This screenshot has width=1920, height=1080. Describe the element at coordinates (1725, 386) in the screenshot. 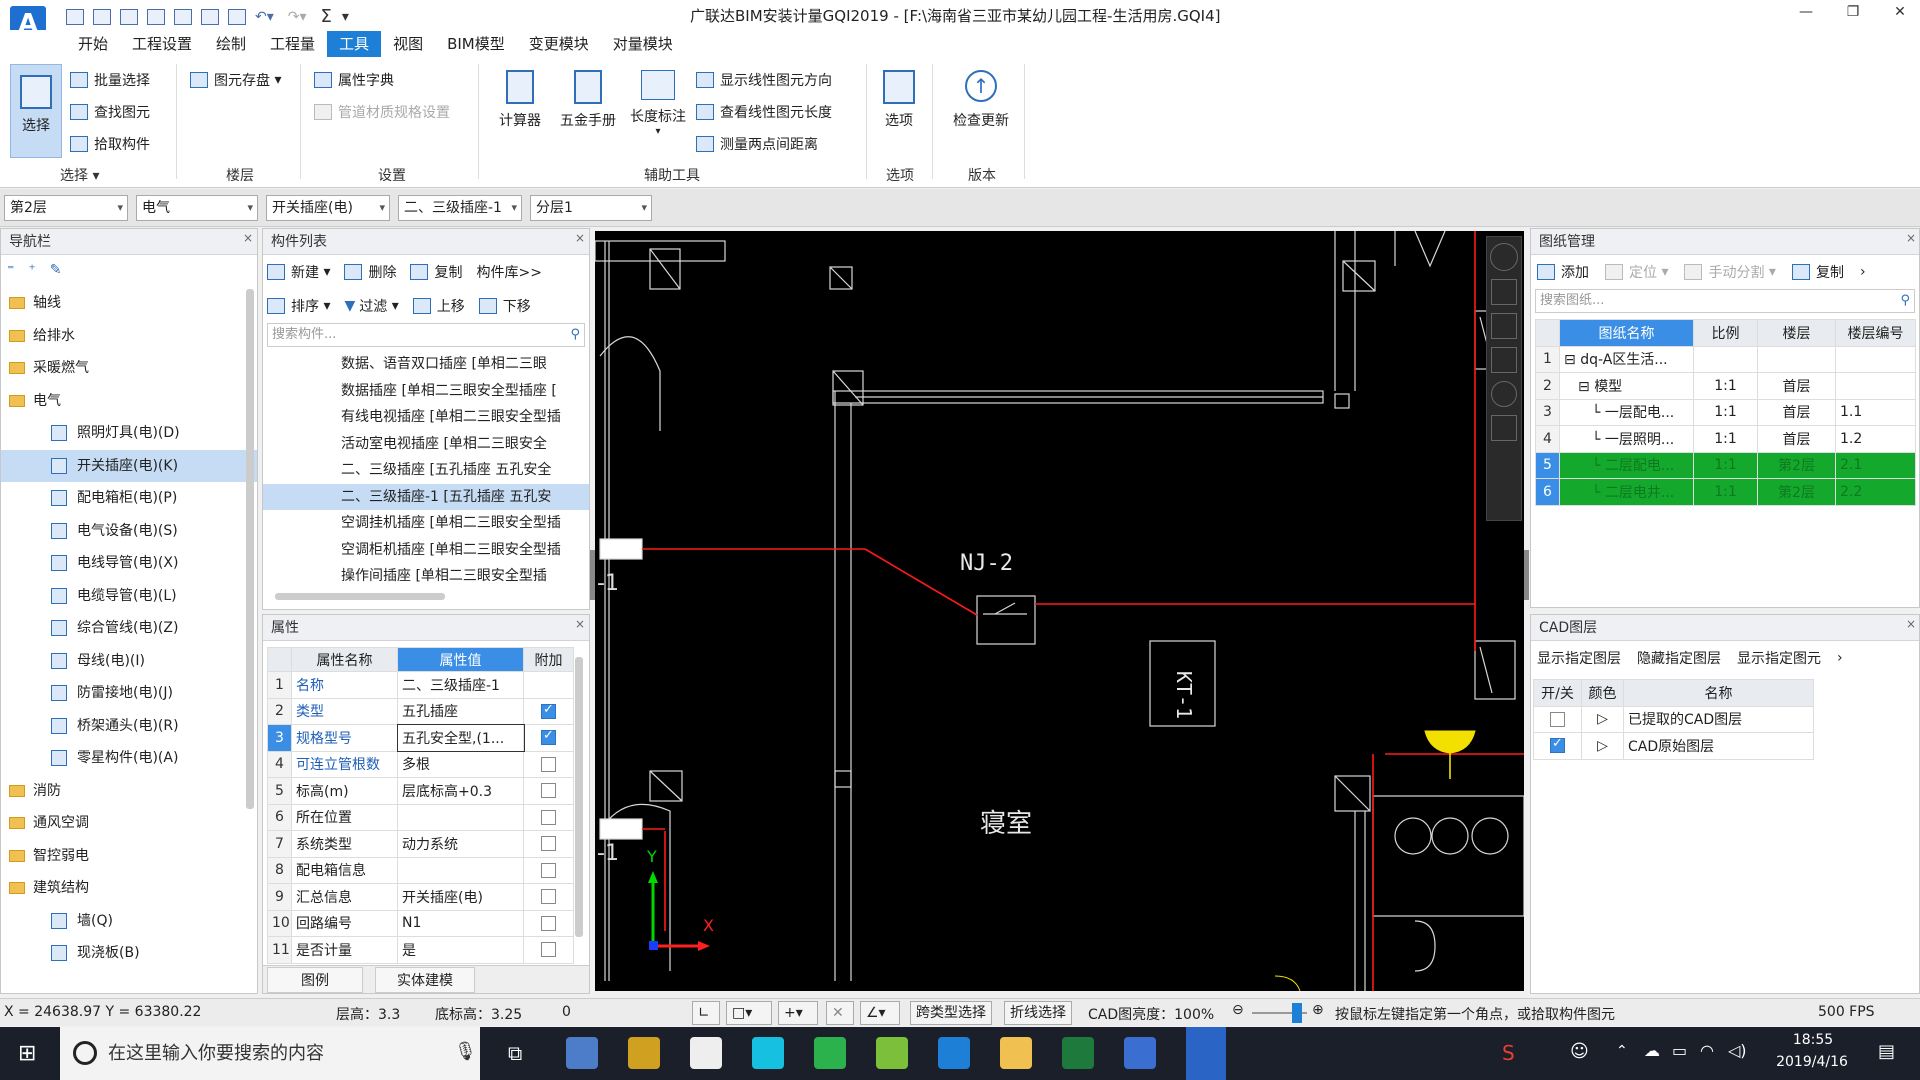

I see `drawing-row: 2 ⊟ 模型 1:1 首层` at that location.